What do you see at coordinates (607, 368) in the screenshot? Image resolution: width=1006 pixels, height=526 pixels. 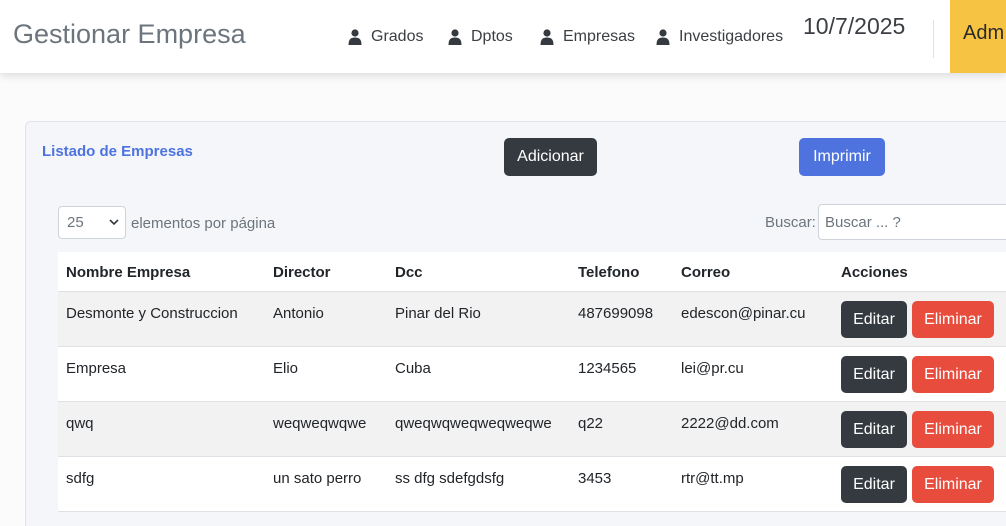 I see `cell-phone: 1234565` at bounding box center [607, 368].